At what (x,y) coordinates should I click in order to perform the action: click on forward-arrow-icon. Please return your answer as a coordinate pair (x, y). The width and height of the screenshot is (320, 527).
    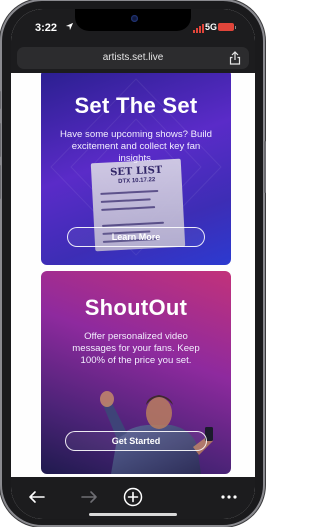
    Looking at the image, I should click on (89, 497).